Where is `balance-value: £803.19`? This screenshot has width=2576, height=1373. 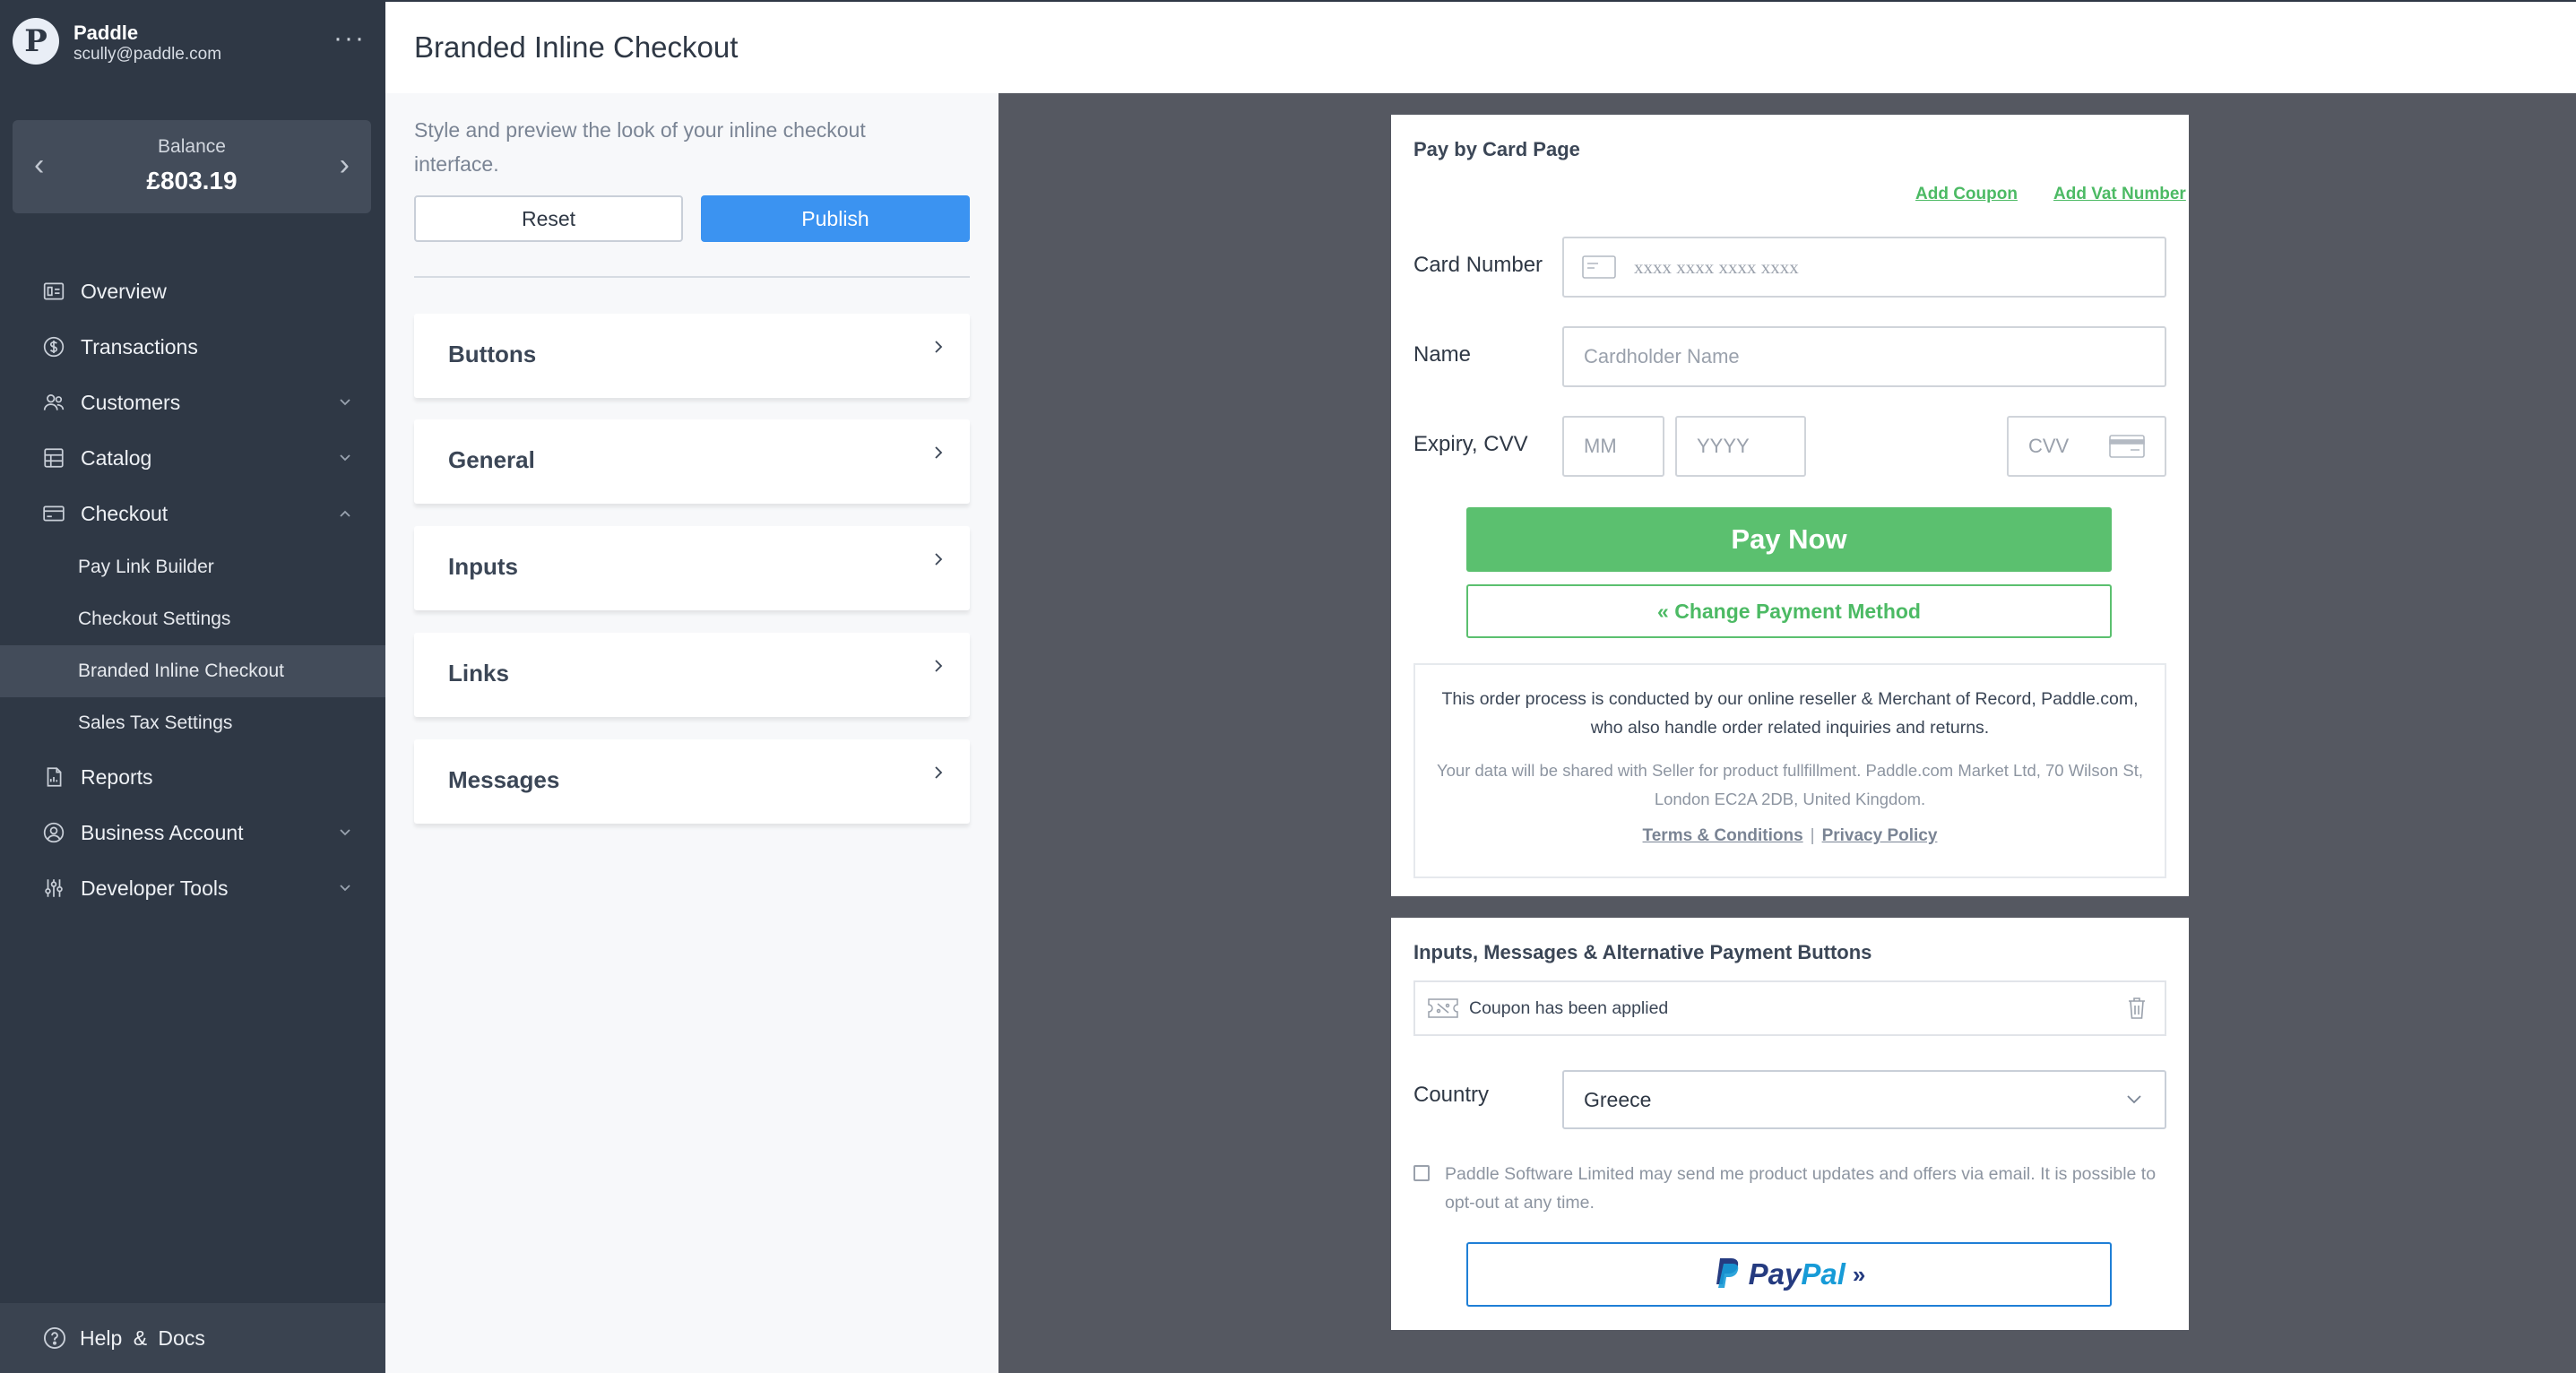
balance-value: £803.19 is located at coordinates (192, 180).